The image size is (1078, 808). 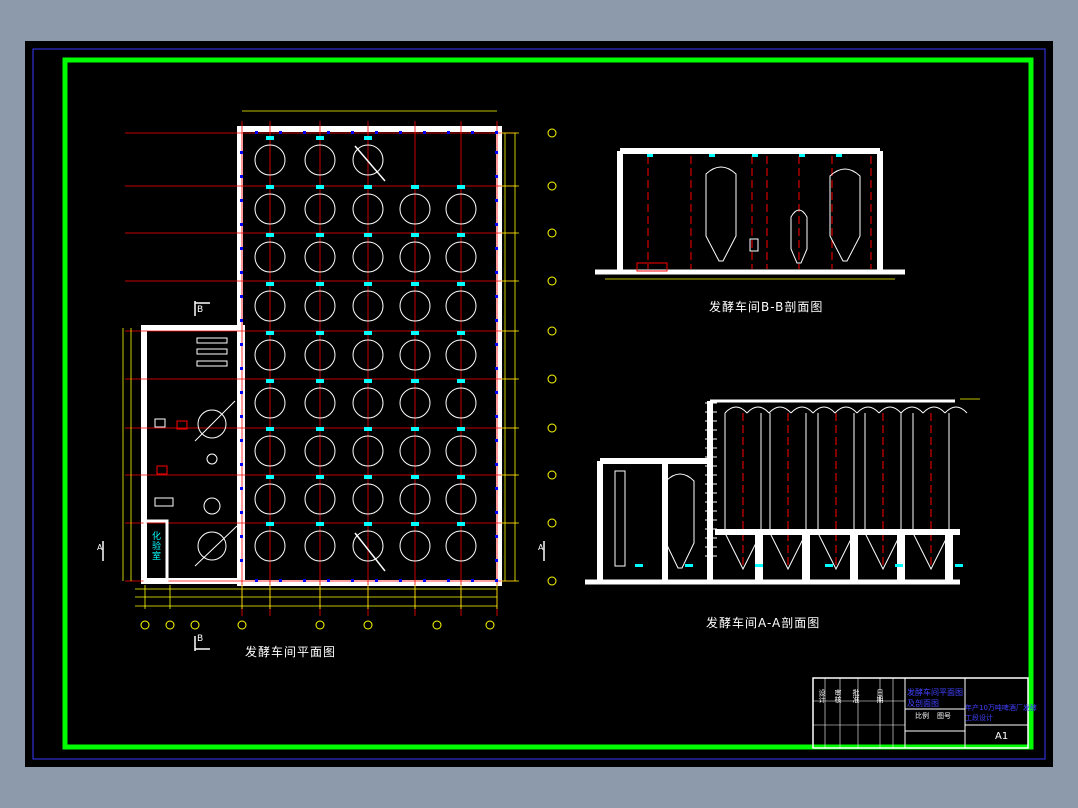 What do you see at coordinates (201, 639) in the screenshot?
I see `section-mark-b-bottom: B` at bounding box center [201, 639].